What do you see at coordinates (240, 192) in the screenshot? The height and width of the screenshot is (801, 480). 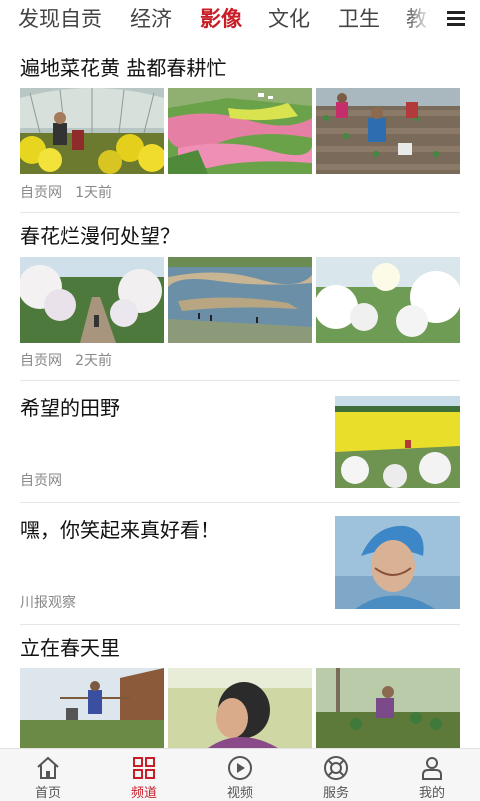 I see `article-meta-row: 自贡网 1天前` at bounding box center [240, 192].